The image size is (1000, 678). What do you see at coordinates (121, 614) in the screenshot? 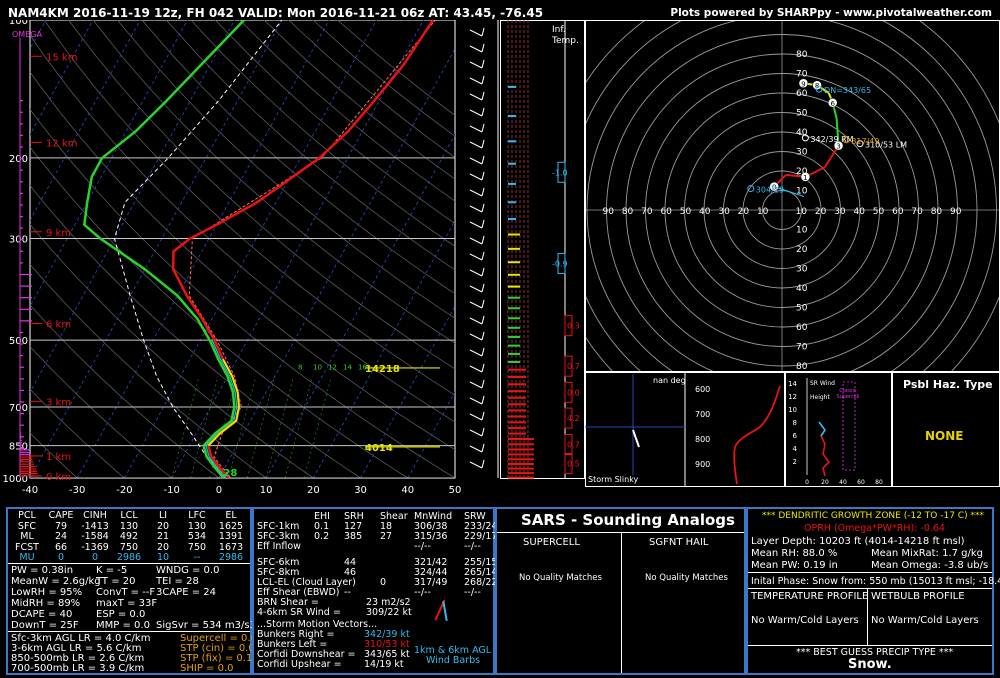
I see `thermo-index: ESP = 0.0` at bounding box center [121, 614].